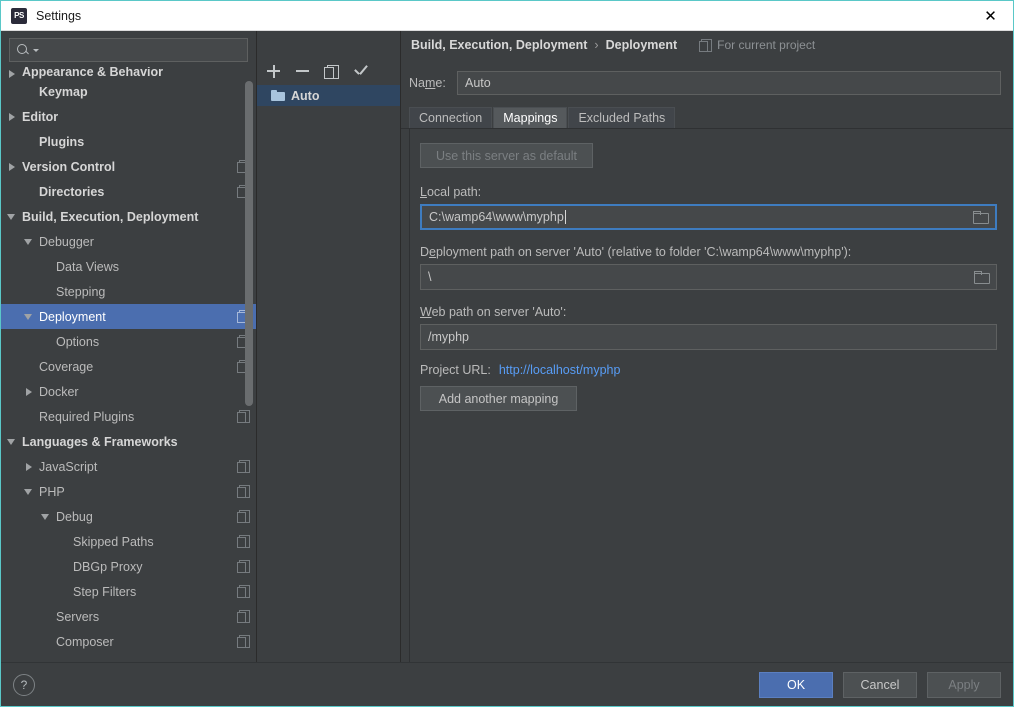 The height and width of the screenshot is (707, 1014). What do you see at coordinates (622, 117) in the screenshot?
I see `tab-excluded-paths: Excluded Paths` at bounding box center [622, 117].